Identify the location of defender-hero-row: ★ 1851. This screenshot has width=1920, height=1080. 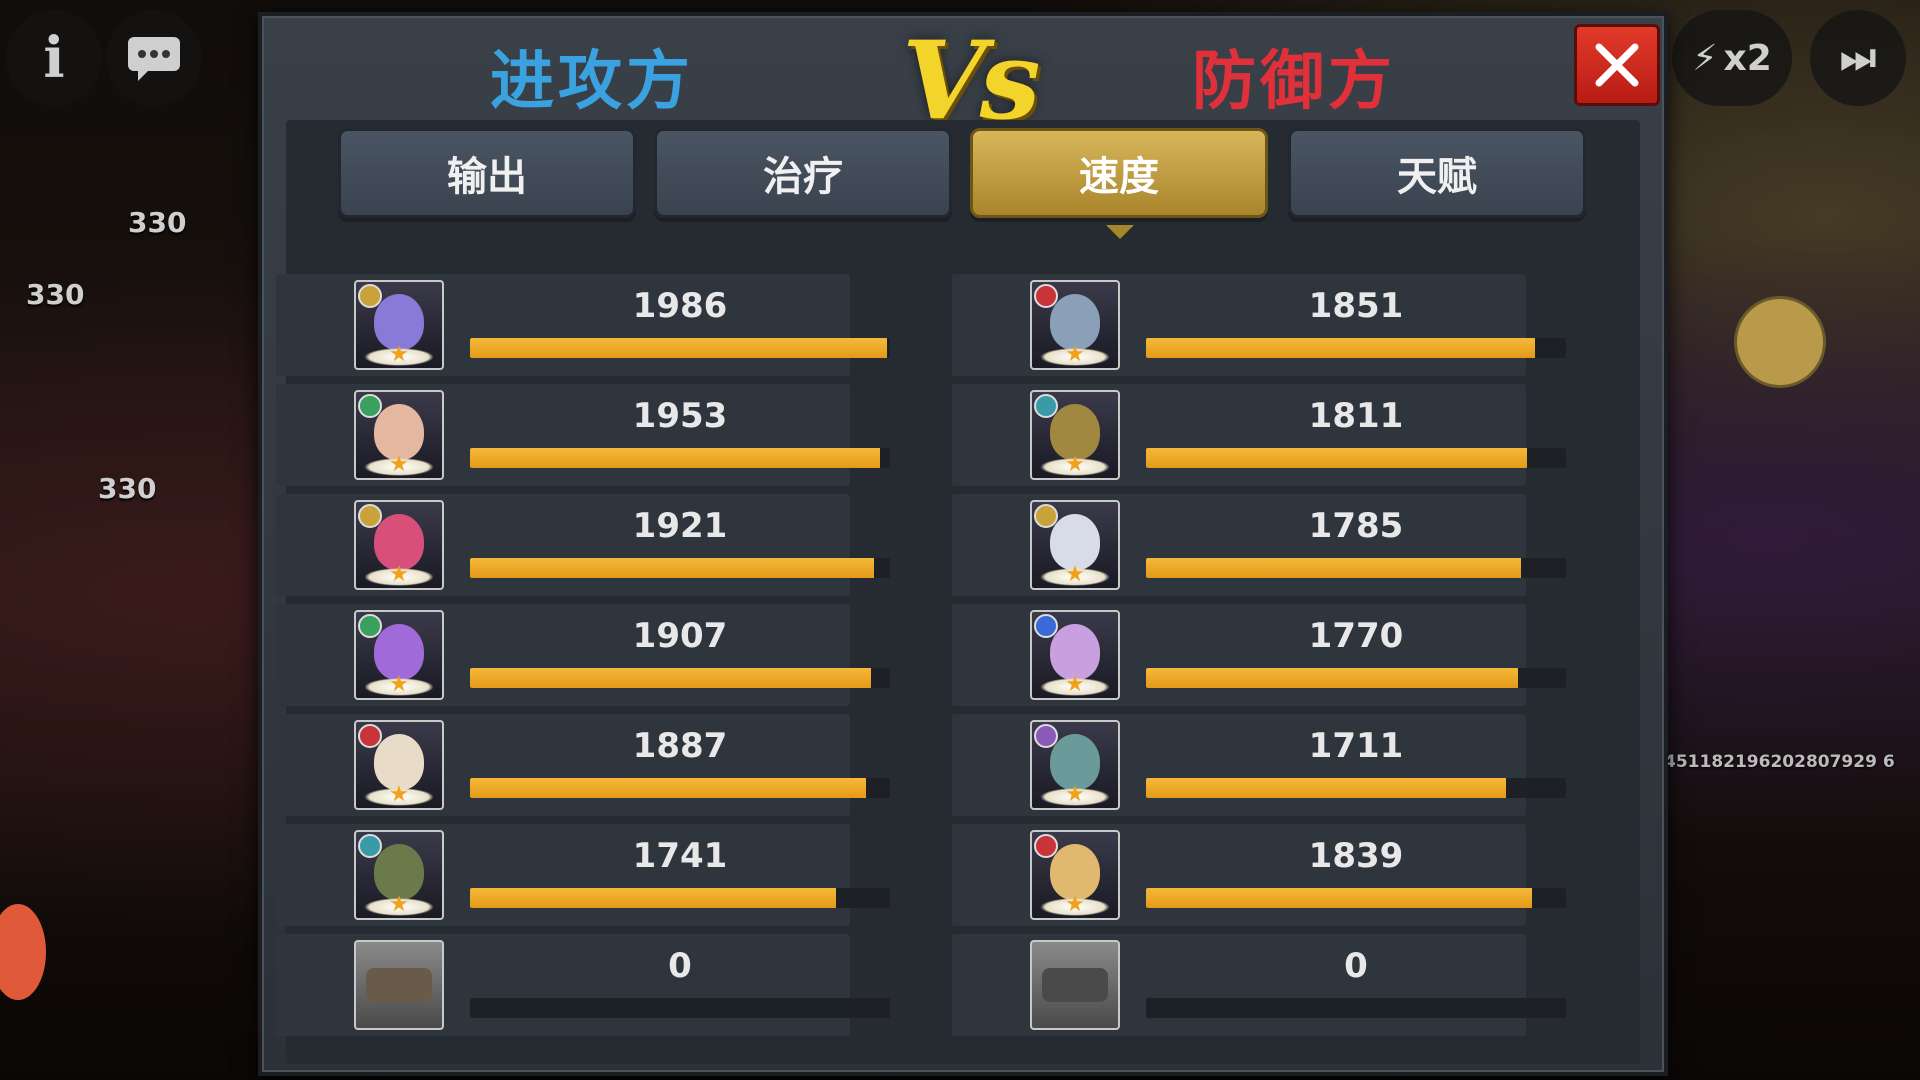
(1259, 325).